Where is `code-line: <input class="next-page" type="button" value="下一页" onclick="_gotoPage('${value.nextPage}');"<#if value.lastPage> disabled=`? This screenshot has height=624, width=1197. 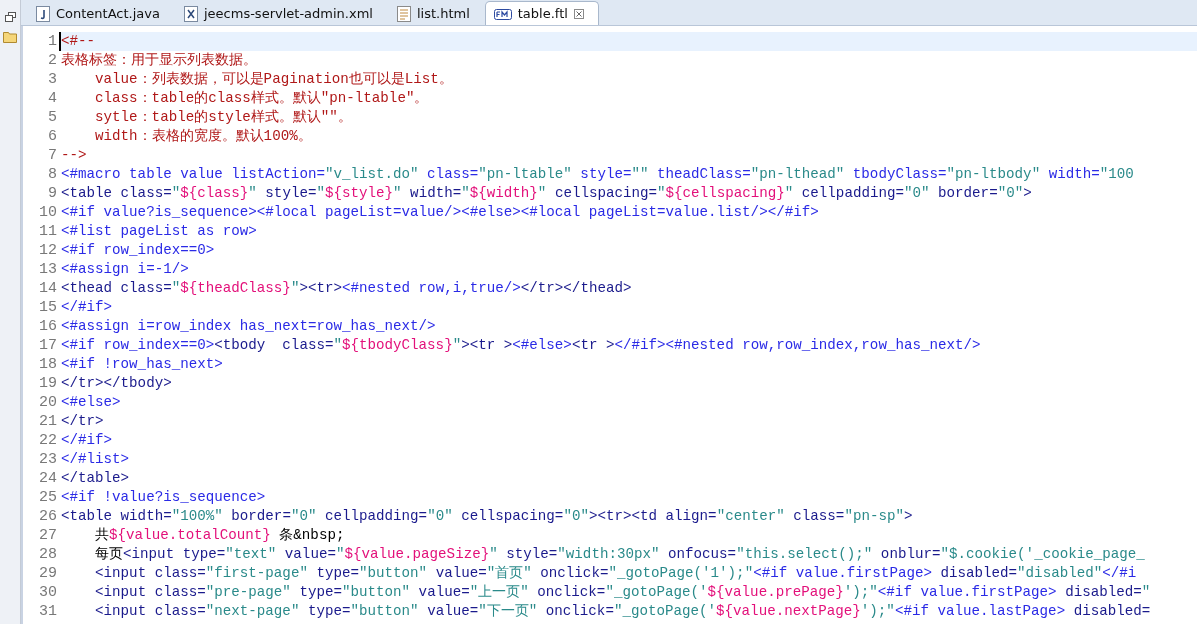
code-line: <input class="next-page" type="button" value="下一页" onclick="_gotoPage('${value.nextPage}');"<#if value.lastPage> disabled= is located at coordinates (623, 611).